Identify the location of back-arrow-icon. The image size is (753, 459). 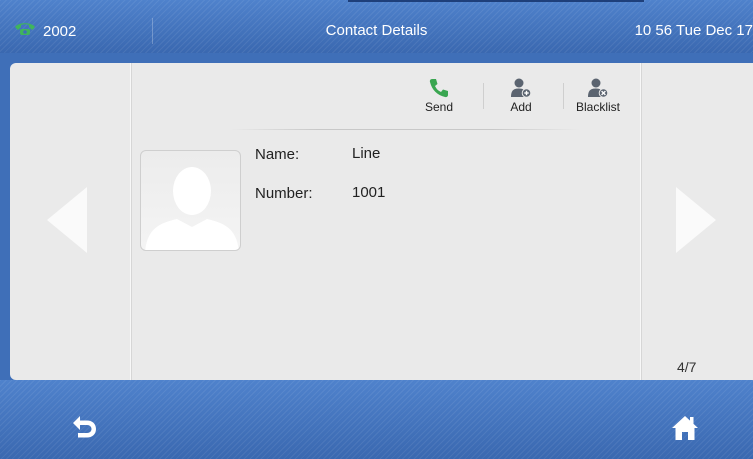
(84, 427).